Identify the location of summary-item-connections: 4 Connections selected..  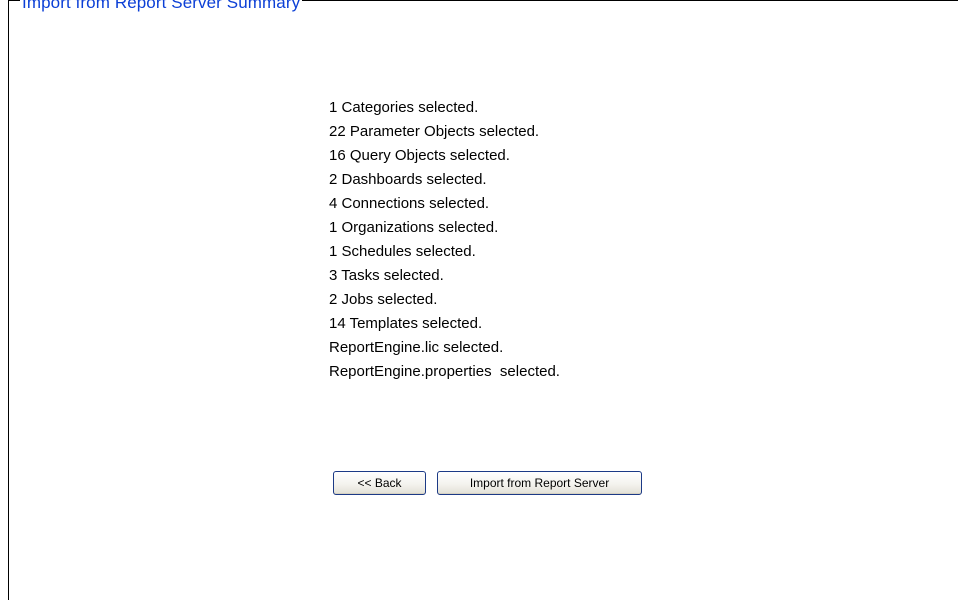
(409, 203).